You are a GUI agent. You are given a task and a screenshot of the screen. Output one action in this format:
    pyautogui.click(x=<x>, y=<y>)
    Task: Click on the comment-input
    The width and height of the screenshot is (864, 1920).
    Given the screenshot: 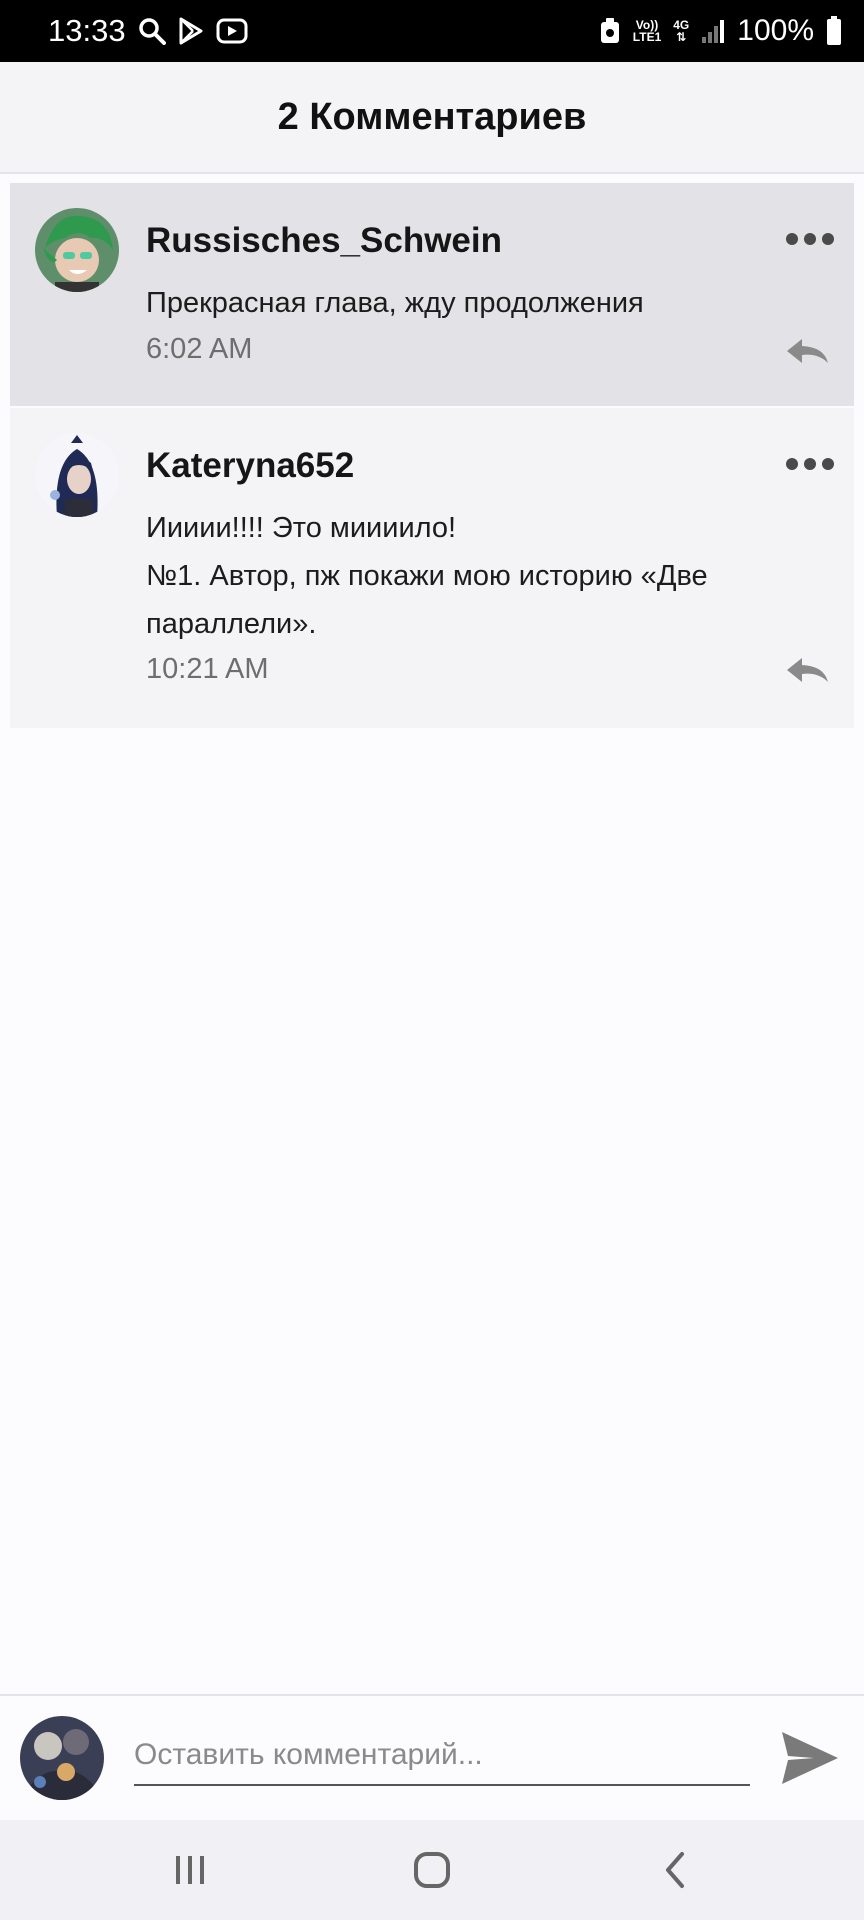 What is the action you would take?
    pyautogui.click(x=442, y=1756)
    